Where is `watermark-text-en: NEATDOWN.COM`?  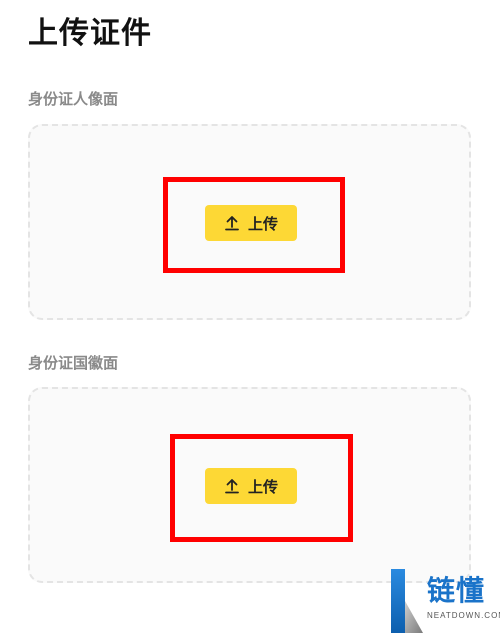 watermark-text-en: NEATDOWN.COM is located at coordinates (463, 615).